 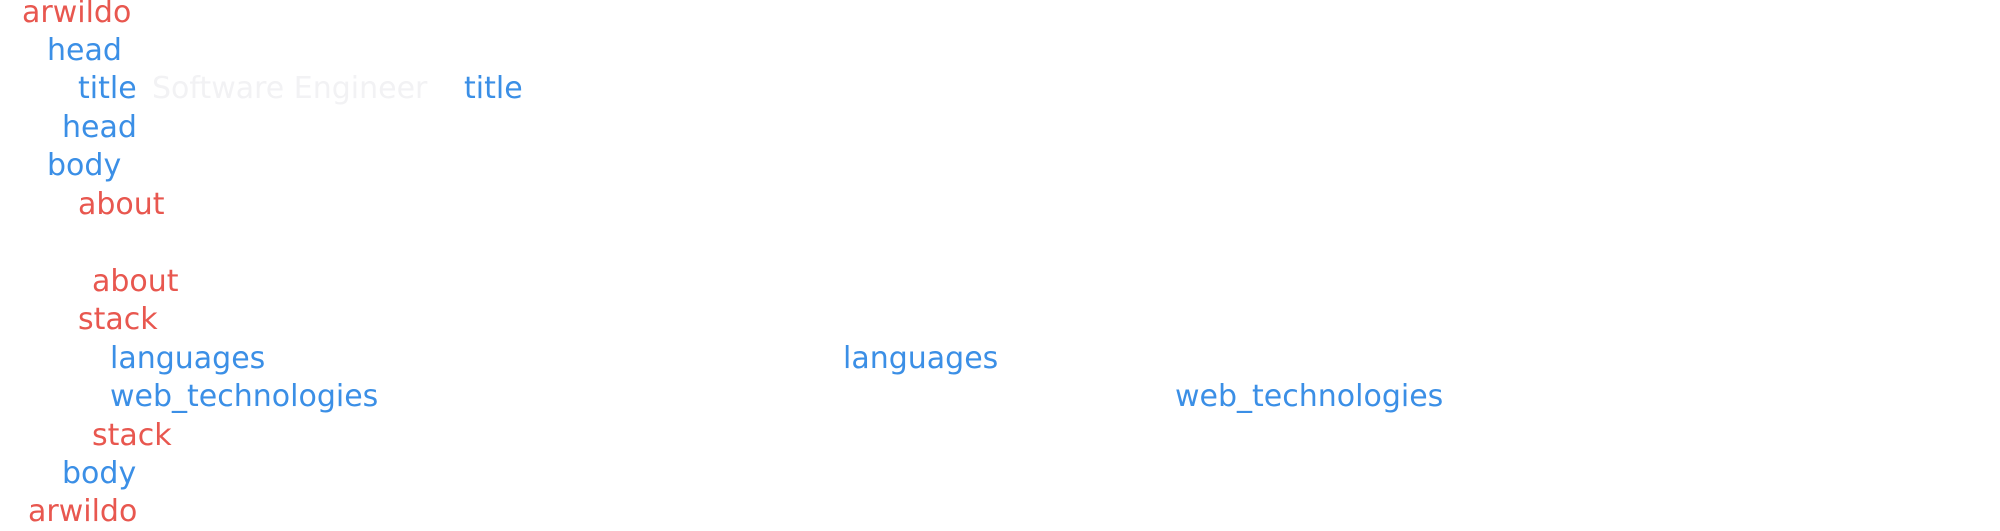 What do you see at coordinates (493, 88) in the screenshot?
I see `tag-title-close: title` at bounding box center [493, 88].